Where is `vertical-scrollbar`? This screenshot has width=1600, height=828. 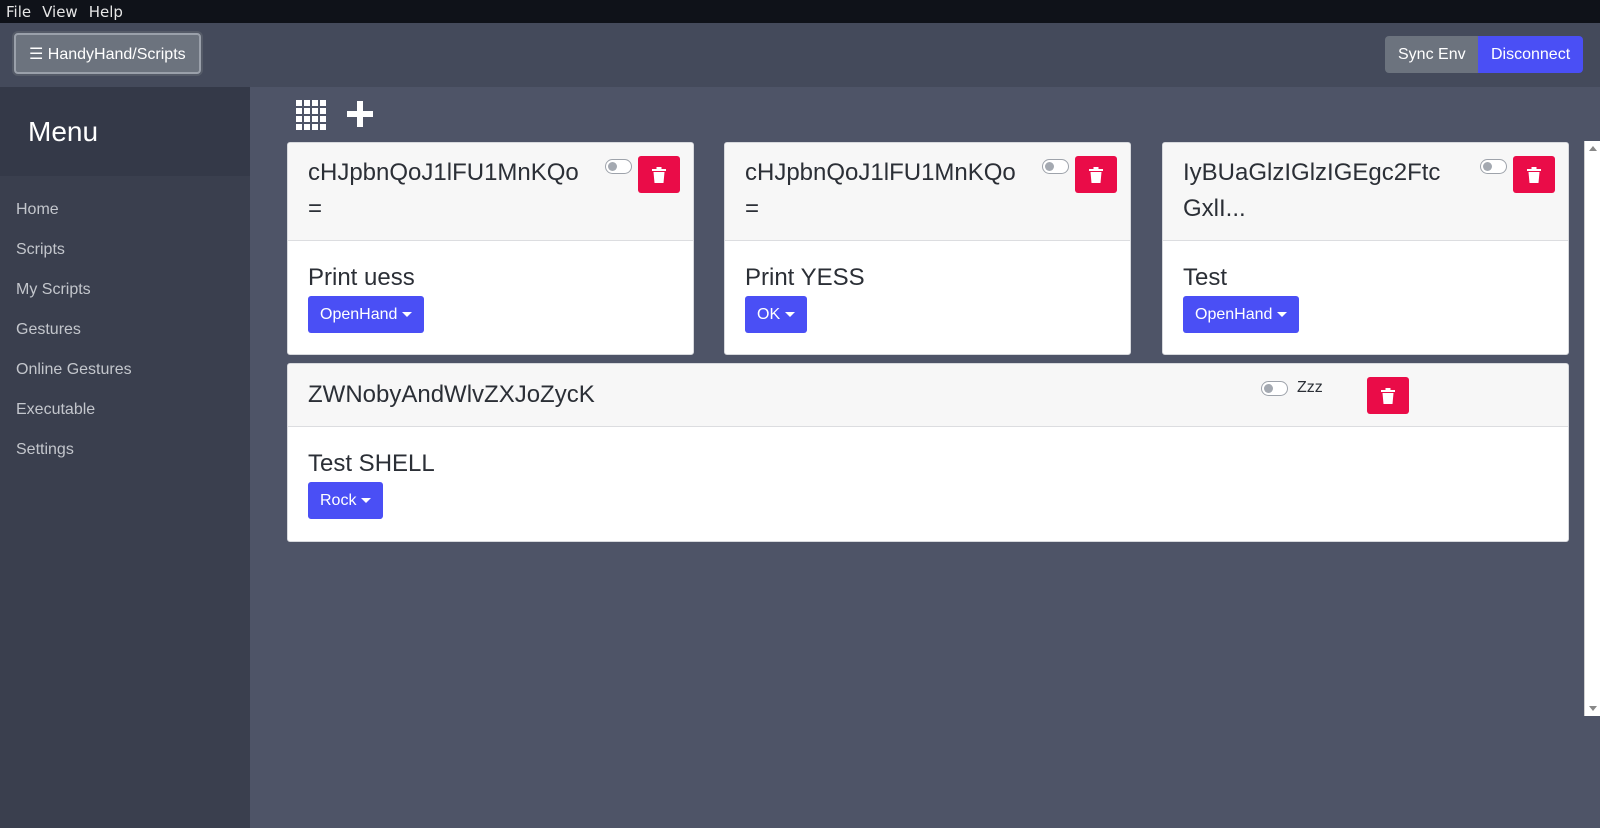 vertical-scrollbar is located at coordinates (1592, 428).